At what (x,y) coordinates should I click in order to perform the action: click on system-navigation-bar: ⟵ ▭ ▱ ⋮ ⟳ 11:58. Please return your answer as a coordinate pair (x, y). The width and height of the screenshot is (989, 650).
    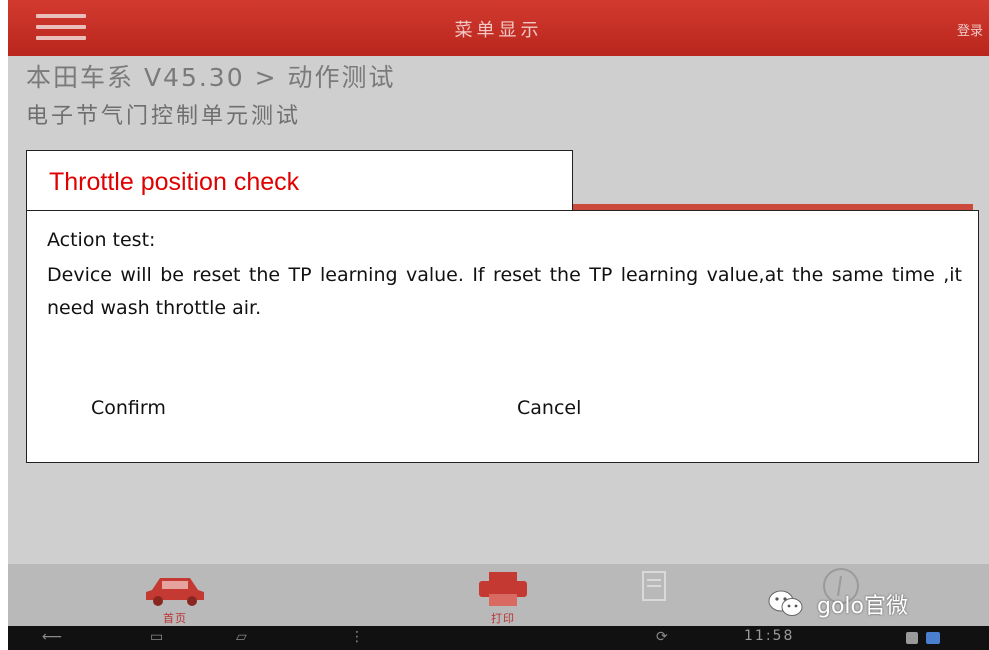
    Looking at the image, I should click on (498, 638).